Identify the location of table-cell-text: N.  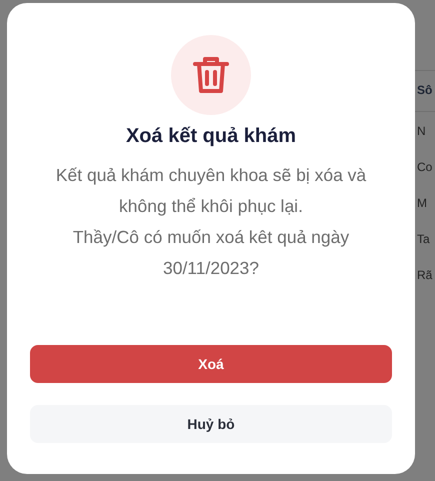
(421, 131).